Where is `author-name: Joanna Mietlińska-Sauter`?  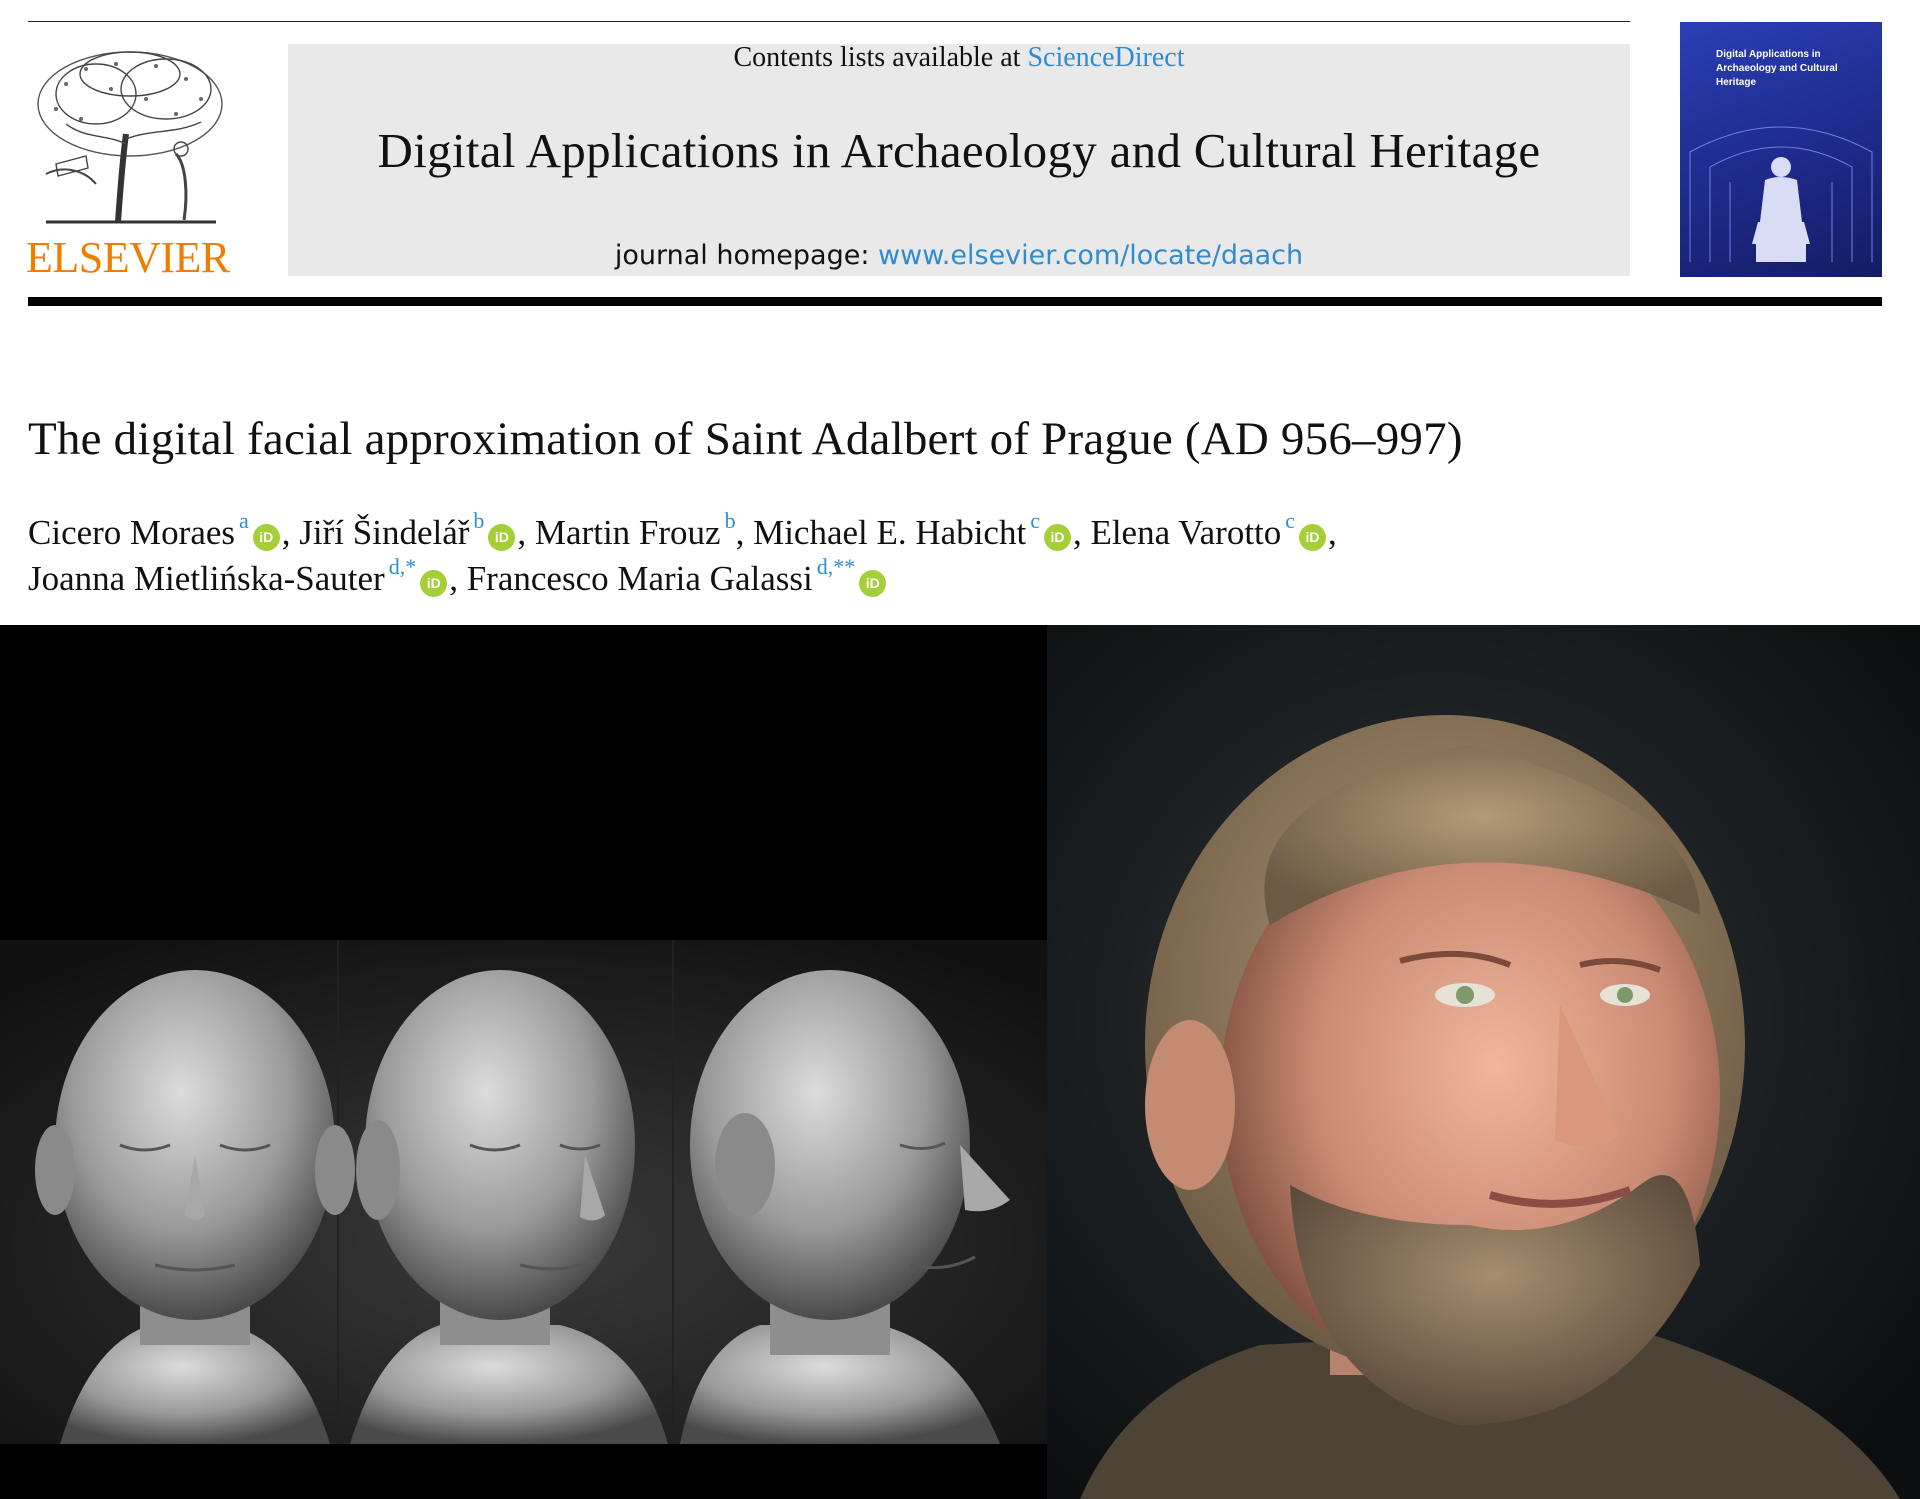 author-name: Joanna Mietlińska-Sauter is located at coordinates (206, 578).